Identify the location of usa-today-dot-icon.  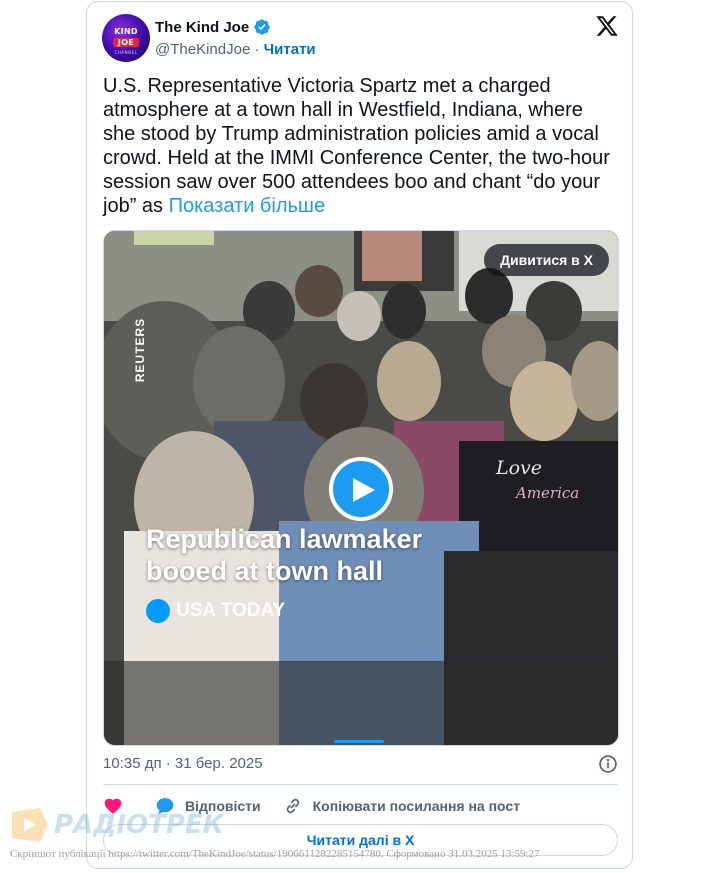
(158, 611).